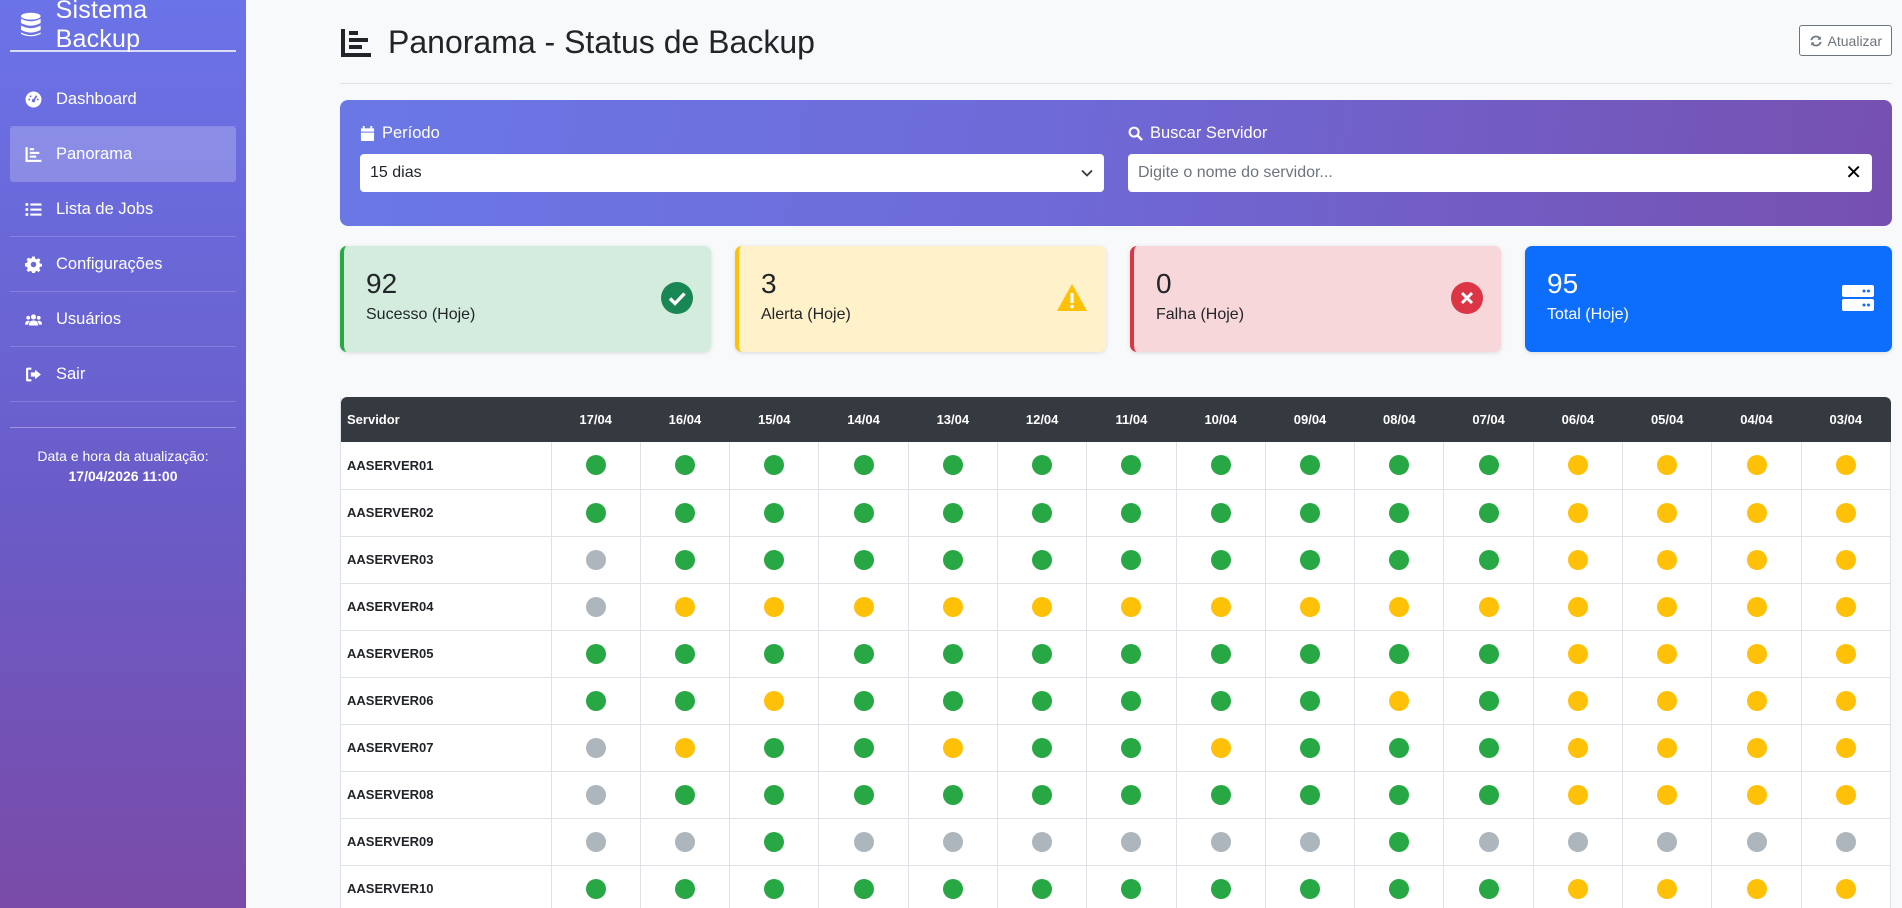  Describe the element at coordinates (1853, 173) in the screenshot. I see `clear-search-button: ✕` at that location.